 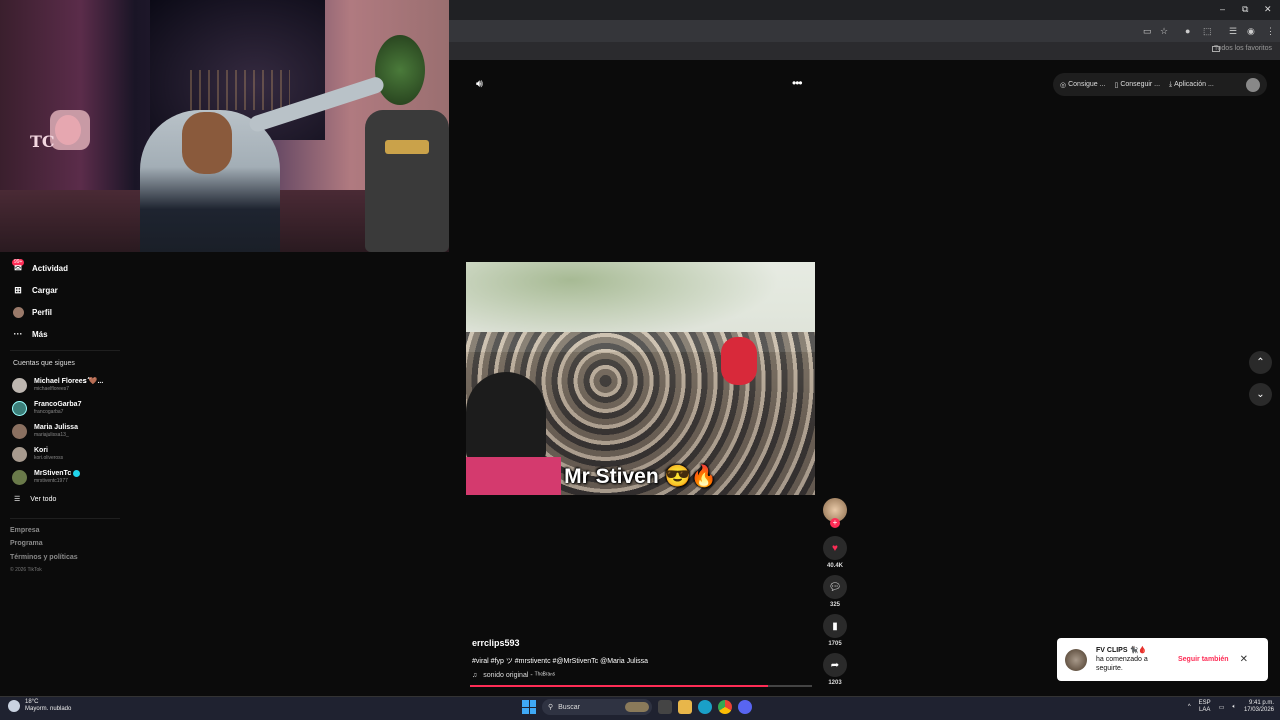 What do you see at coordinates (1147, 31) in the screenshot?
I see `cast-icon: ▭` at bounding box center [1147, 31].